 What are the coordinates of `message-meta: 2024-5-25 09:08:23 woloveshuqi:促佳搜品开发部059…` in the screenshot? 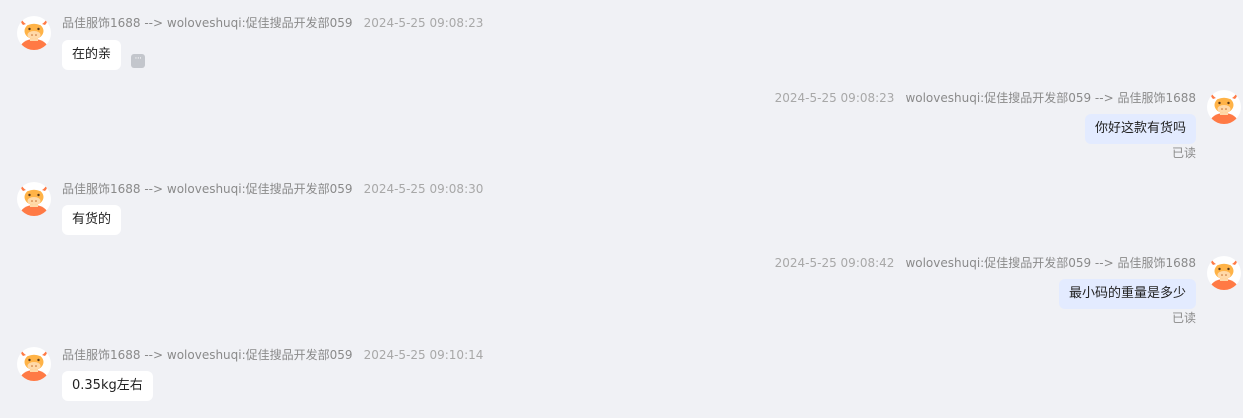 It's located at (985, 98).